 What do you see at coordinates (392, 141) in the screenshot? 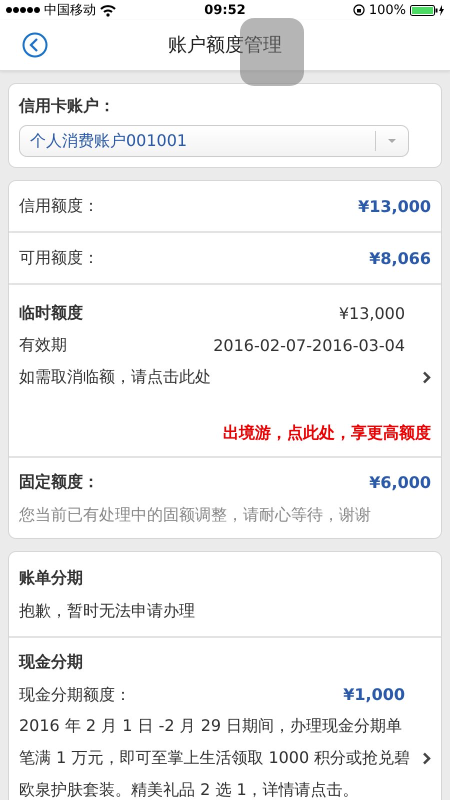
I see `caret-icon` at bounding box center [392, 141].